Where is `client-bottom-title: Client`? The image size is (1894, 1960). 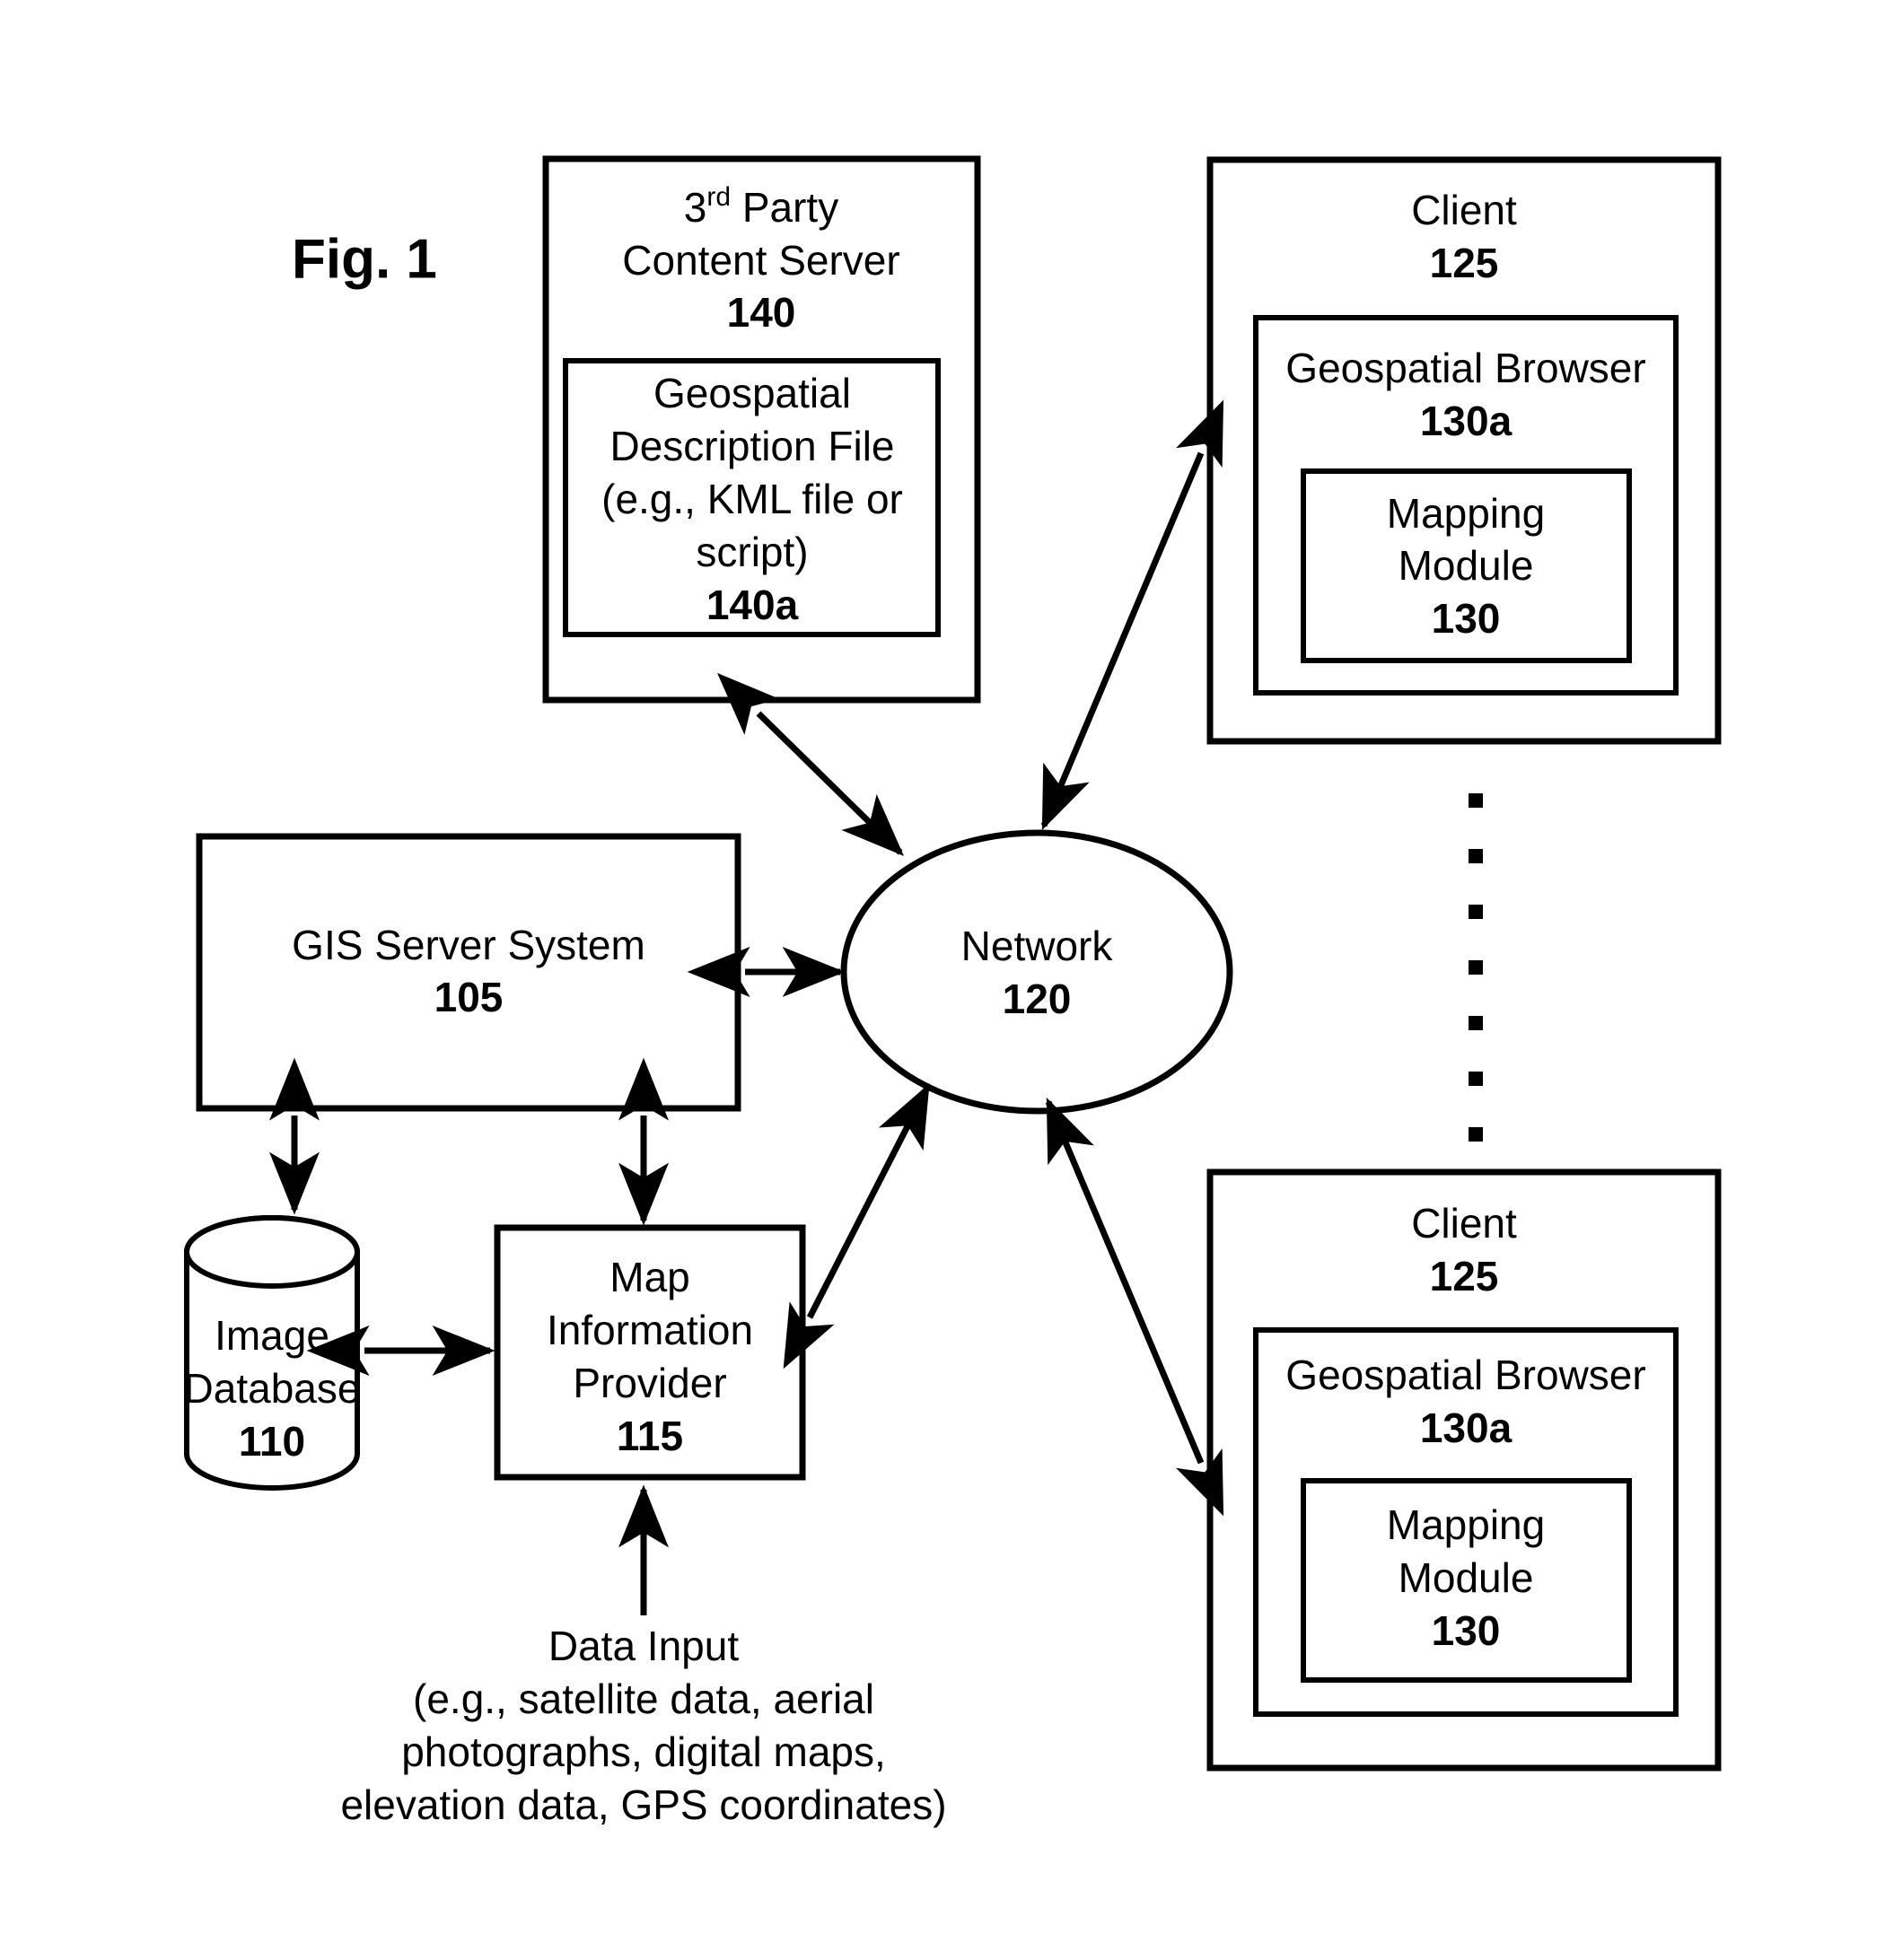 client-bottom-title: Client is located at coordinates (1464, 1223).